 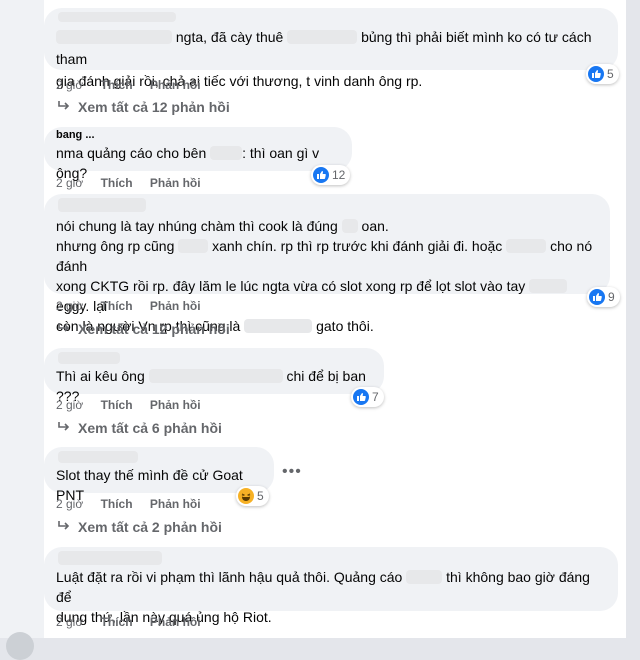 I want to click on reaction-count: 12, so click(x=339, y=175).